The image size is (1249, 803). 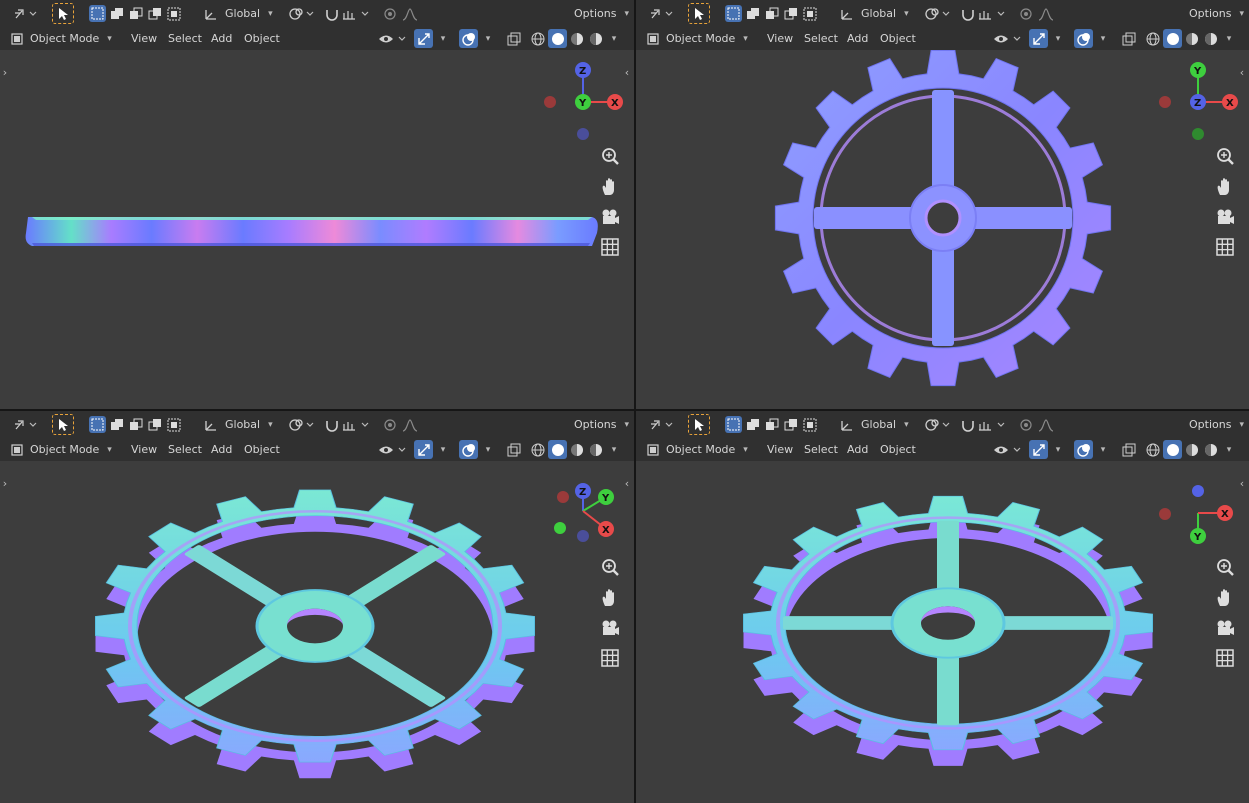 I want to click on shading-wireframe, so click(x=1153, y=449).